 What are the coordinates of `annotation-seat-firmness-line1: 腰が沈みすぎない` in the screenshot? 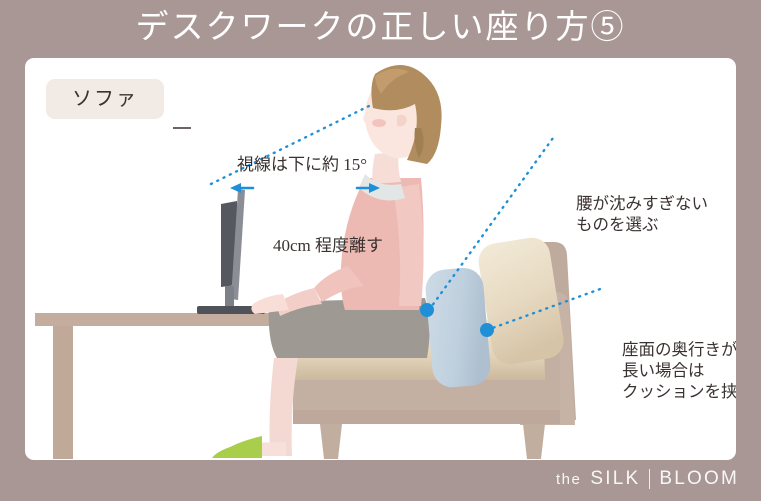 It's located at (642, 203).